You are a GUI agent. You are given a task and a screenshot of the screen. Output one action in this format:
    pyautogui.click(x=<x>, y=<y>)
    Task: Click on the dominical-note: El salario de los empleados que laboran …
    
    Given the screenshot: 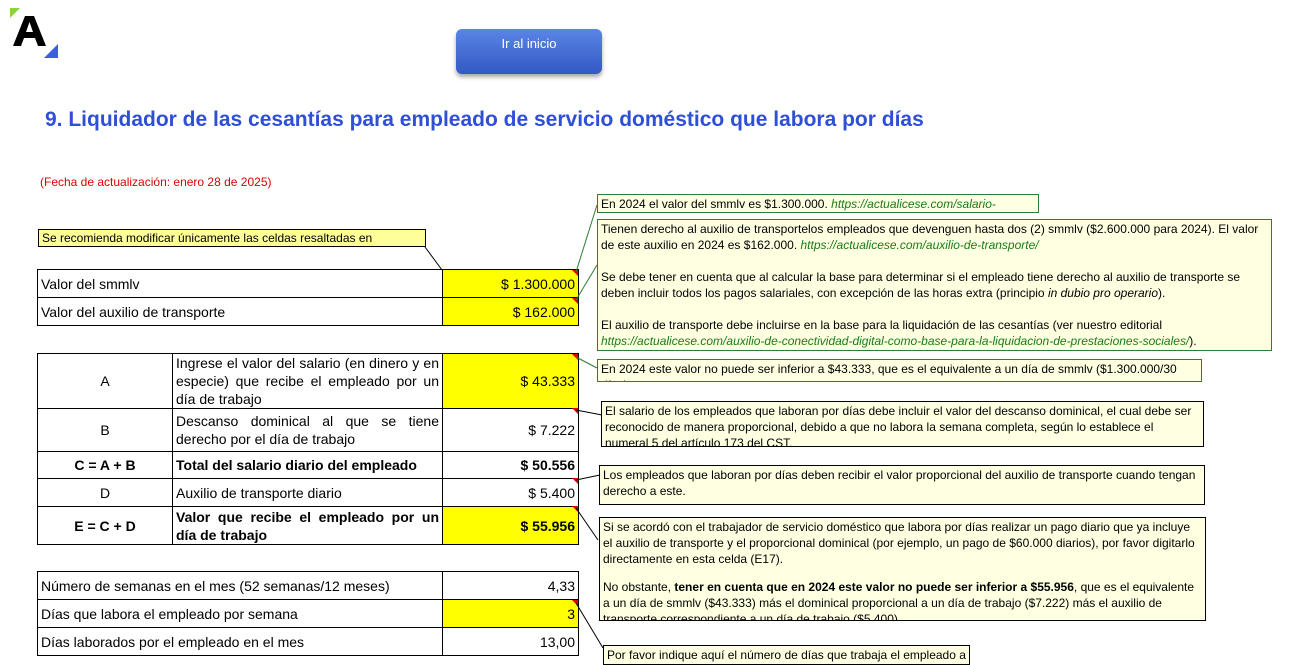 What is the action you would take?
    pyautogui.click(x=902, y=424)
    